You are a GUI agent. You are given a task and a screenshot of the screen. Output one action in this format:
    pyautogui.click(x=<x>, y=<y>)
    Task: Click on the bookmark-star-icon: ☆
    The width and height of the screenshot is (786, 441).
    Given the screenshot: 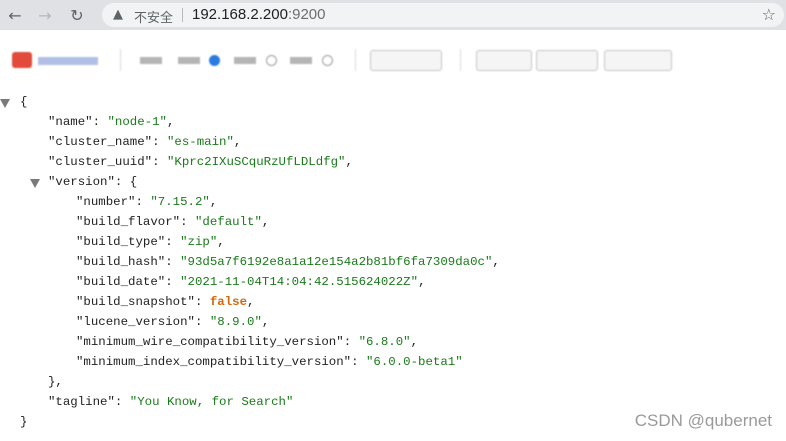 What is the action you would take?
    pyautogui.click(x=769, y=14)
    